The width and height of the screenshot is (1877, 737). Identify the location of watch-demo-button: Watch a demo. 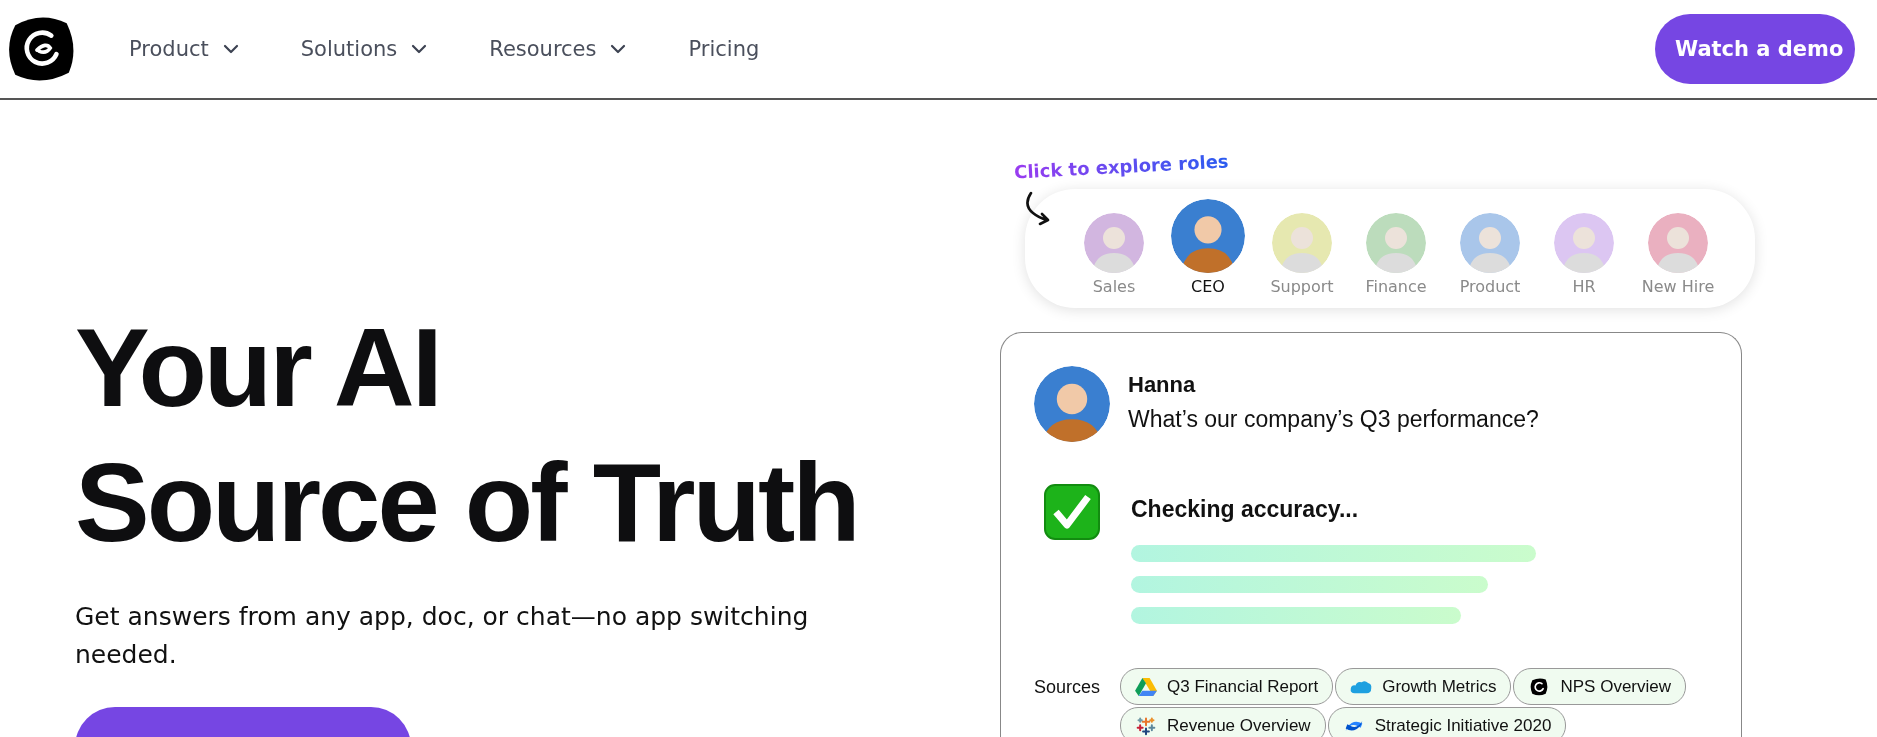
(1755, 49).